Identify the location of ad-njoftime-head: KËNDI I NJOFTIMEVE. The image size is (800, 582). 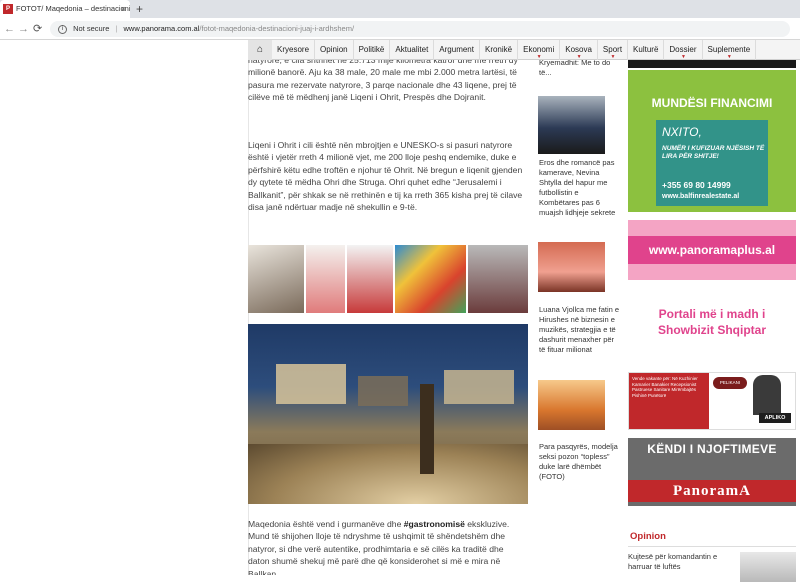
(712, 449).